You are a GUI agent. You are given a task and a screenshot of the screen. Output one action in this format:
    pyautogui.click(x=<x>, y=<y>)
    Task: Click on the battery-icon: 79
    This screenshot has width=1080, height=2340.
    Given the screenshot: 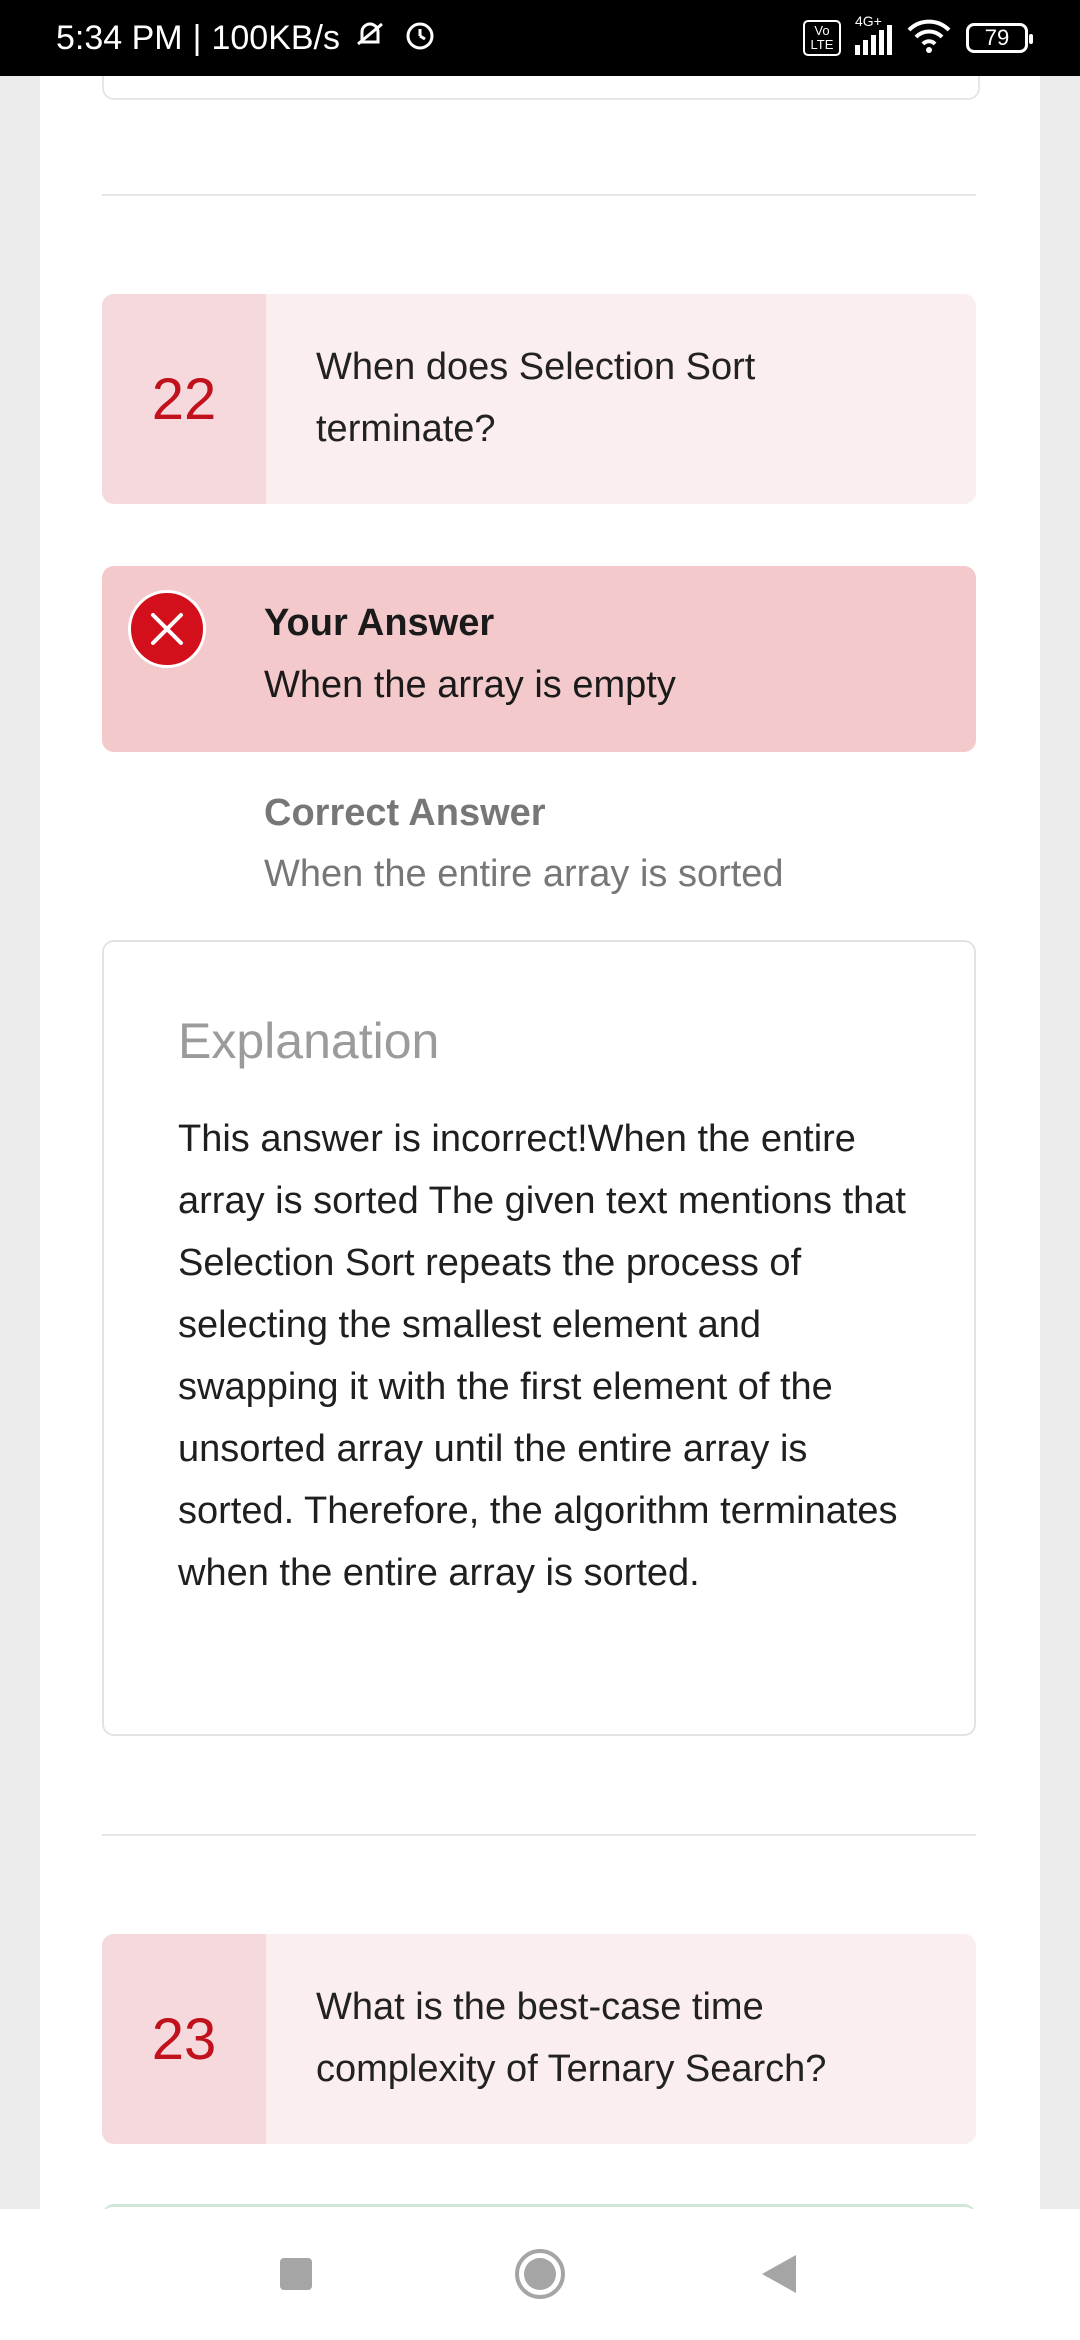 What is the action you would take?
    pyautogui.click(x=999, y=38)
    